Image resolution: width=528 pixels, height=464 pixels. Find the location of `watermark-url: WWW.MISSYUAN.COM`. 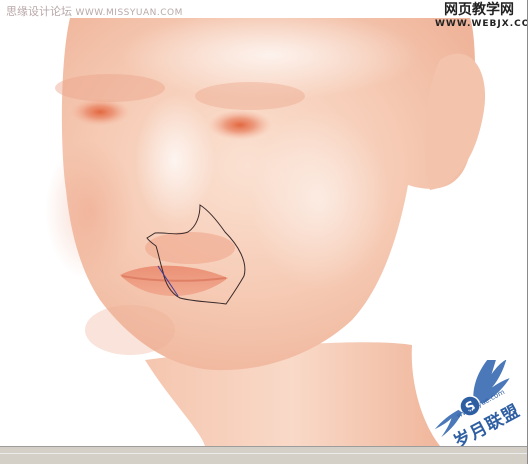

watermark-url: WWW.MISSYUAN.COM is located at coordinates (129, 13).